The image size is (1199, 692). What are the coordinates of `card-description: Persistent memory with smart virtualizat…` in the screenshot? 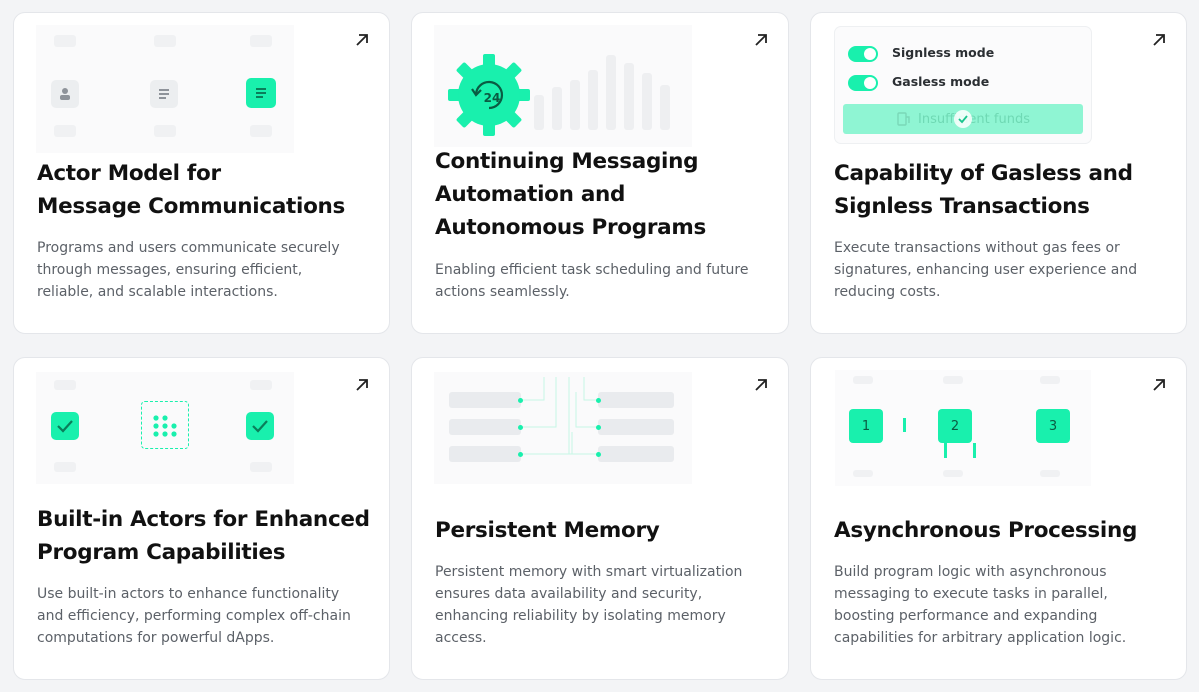 It's located at (589, 605).